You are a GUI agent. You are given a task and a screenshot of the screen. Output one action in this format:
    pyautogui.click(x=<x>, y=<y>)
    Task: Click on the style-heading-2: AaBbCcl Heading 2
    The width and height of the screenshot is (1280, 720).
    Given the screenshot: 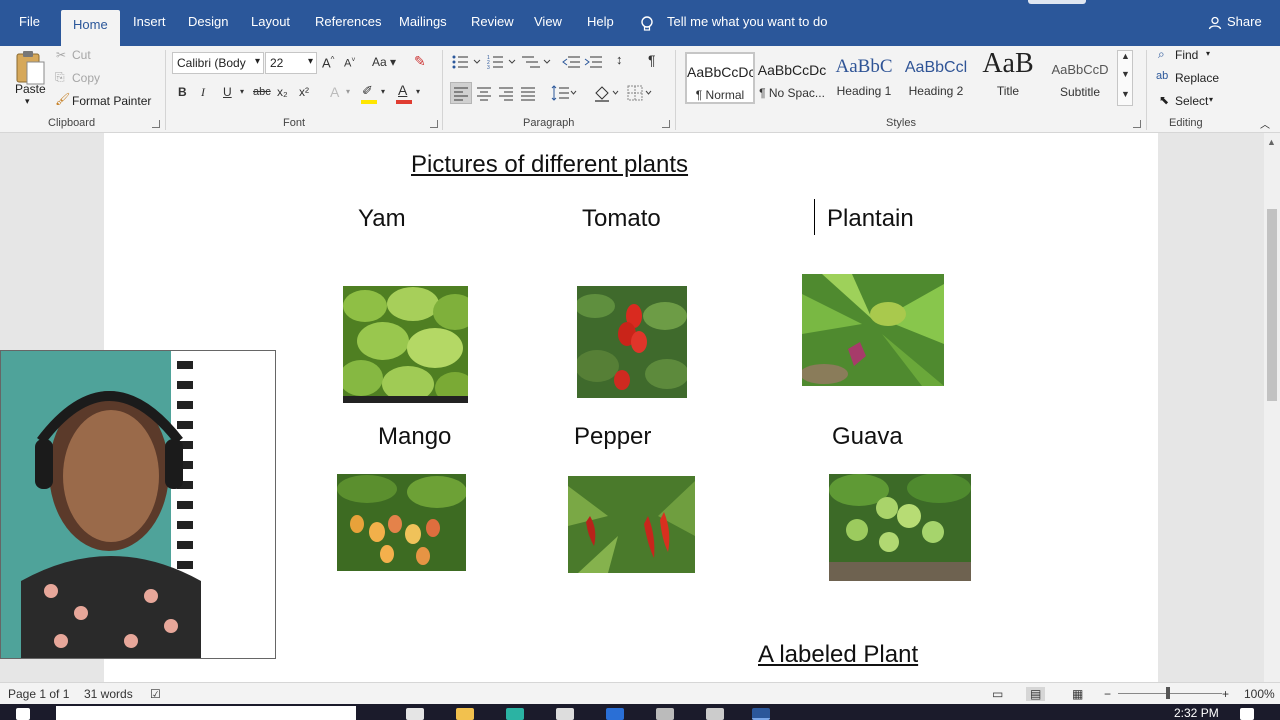 What is the action you would take?
    pyautogui.click(x=936, y=78)
    